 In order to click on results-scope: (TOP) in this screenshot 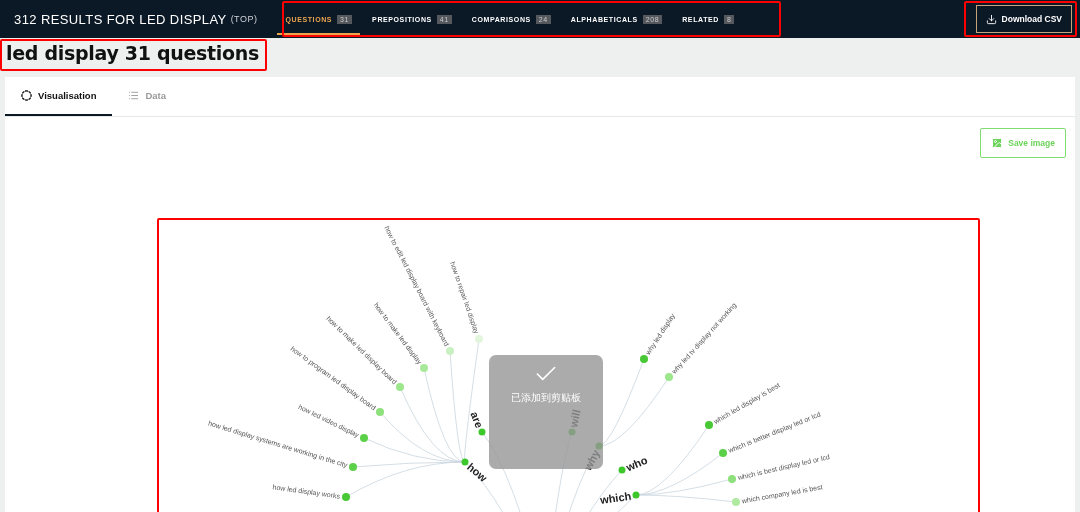, I will do `click(244, 19)`.